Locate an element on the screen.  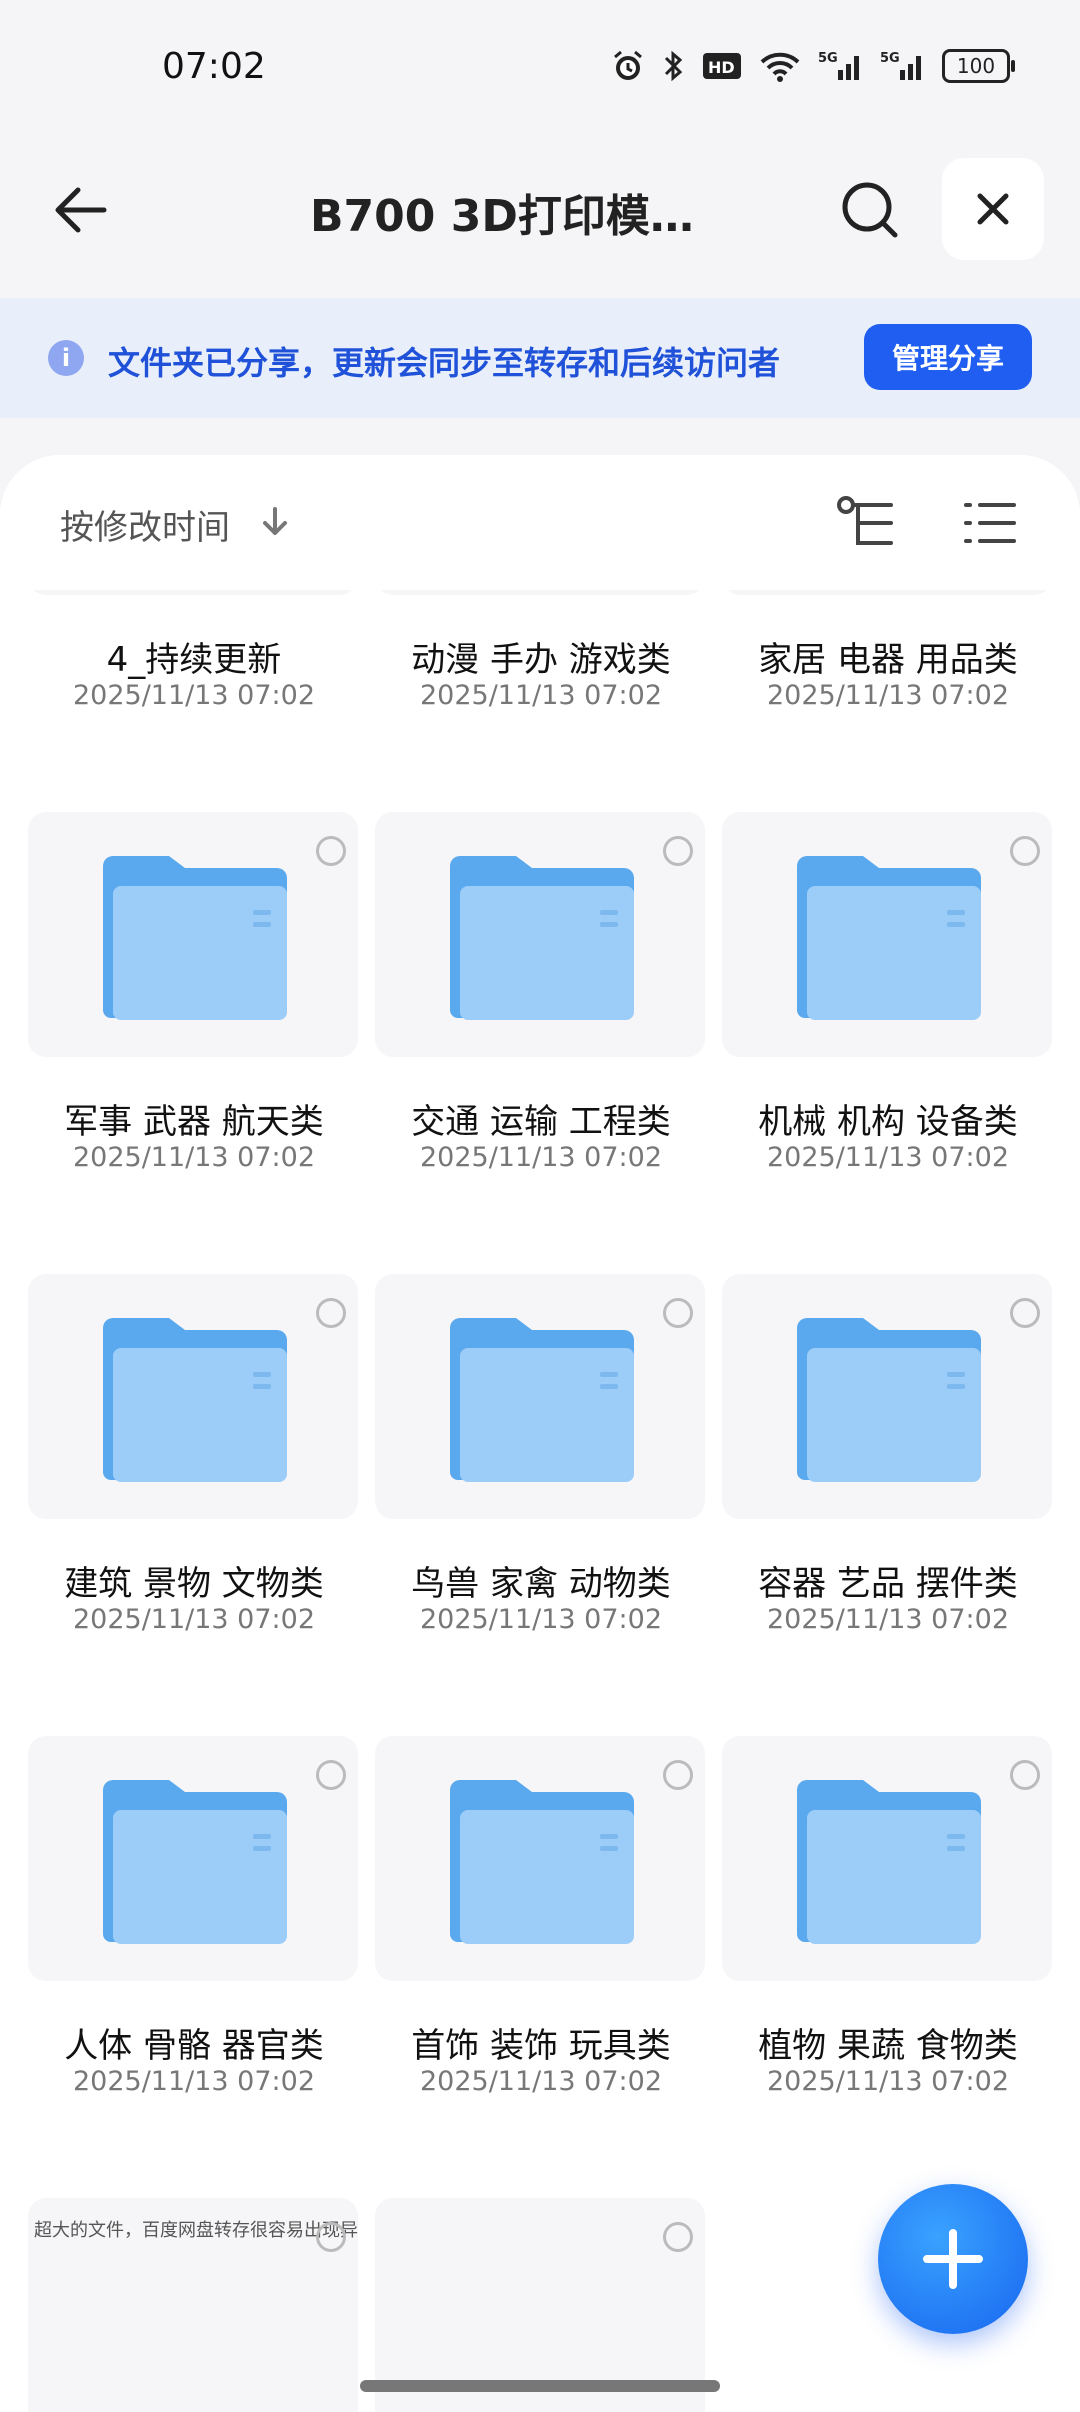
folder-item: 植物 果蔬 食物类 2025/11/13 07:02 is located at coordinates (888, 1926).